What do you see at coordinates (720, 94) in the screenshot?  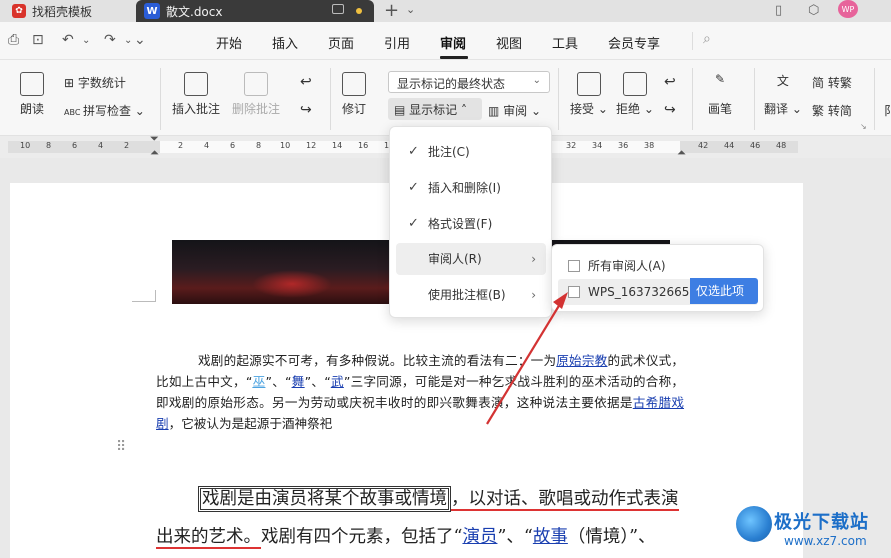 I see `pen-button: ✎ 画笔` at bounding box center [720, 94].